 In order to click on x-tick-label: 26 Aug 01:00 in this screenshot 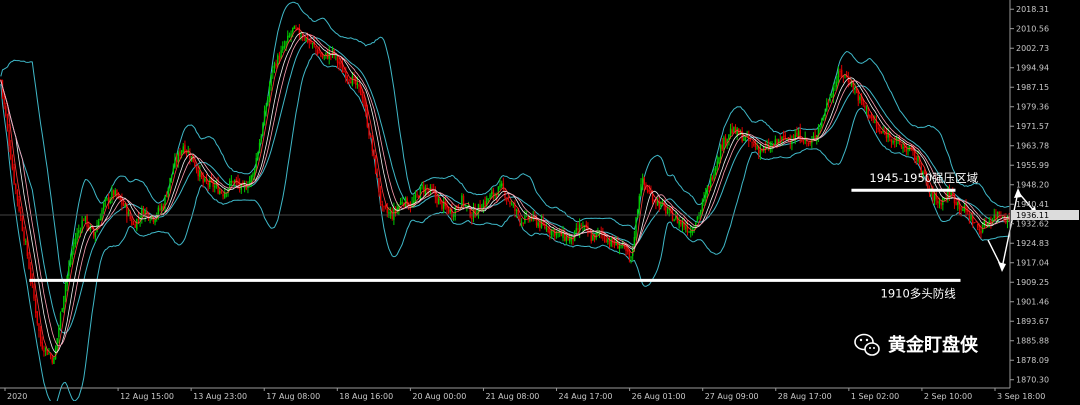, I will do `click(659, 396)`.